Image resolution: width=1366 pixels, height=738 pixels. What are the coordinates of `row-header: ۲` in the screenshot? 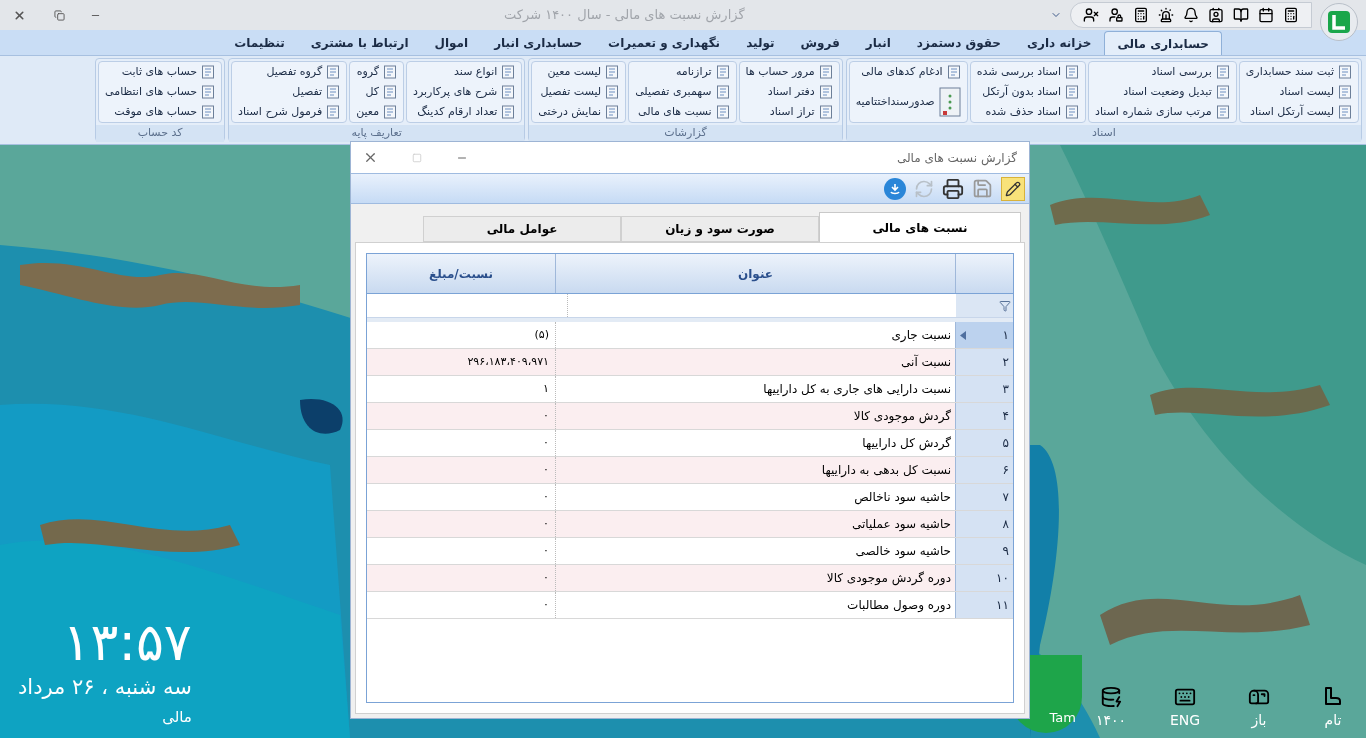 It's located at (984, 362).